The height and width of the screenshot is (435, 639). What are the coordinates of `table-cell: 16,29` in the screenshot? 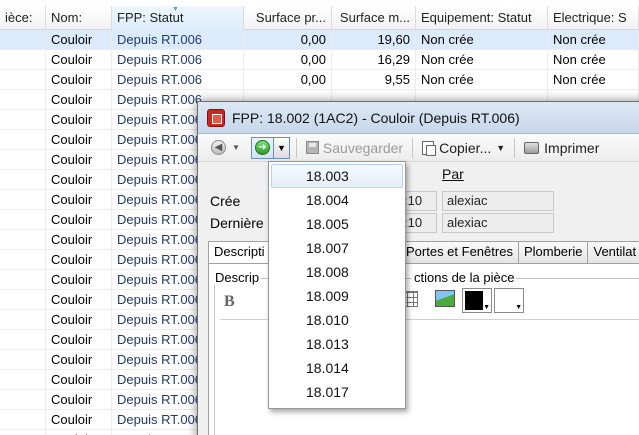 It's located at (374, 60).